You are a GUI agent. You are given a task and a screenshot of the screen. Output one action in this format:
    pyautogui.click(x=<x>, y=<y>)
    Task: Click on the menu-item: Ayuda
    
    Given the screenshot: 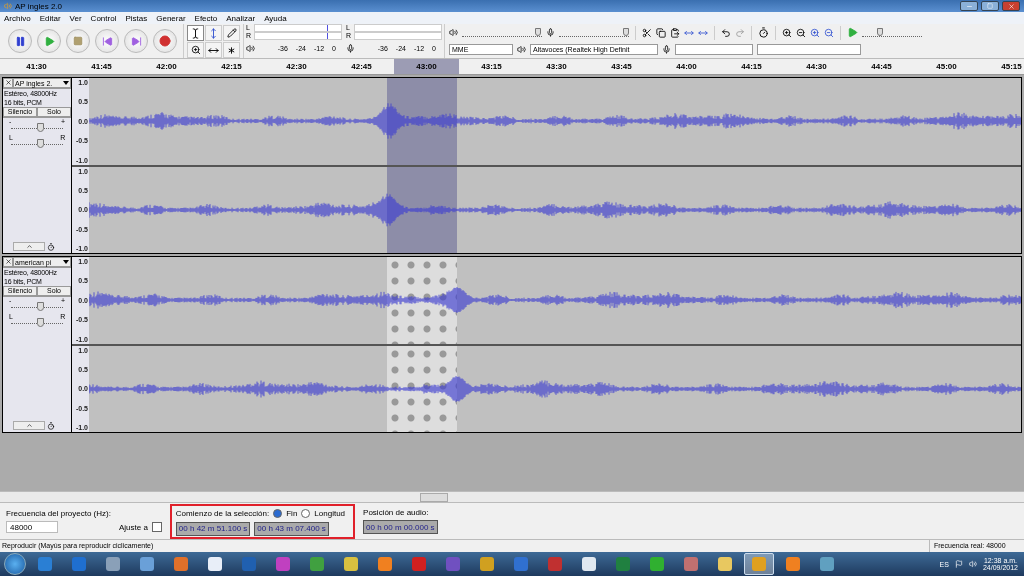 What is the action you would take?
    pyautogui.click(x=275, y=18)
    